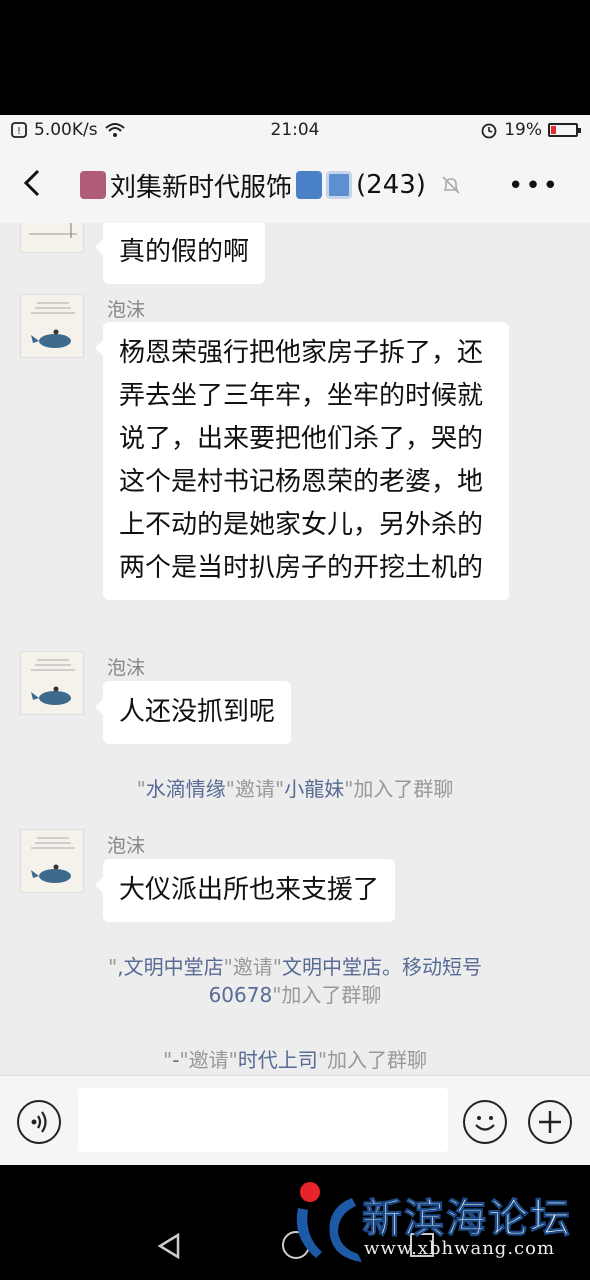  I want to click on watermark: 新滨海论坛 www.xbhwang.com, so click(439, 1223).